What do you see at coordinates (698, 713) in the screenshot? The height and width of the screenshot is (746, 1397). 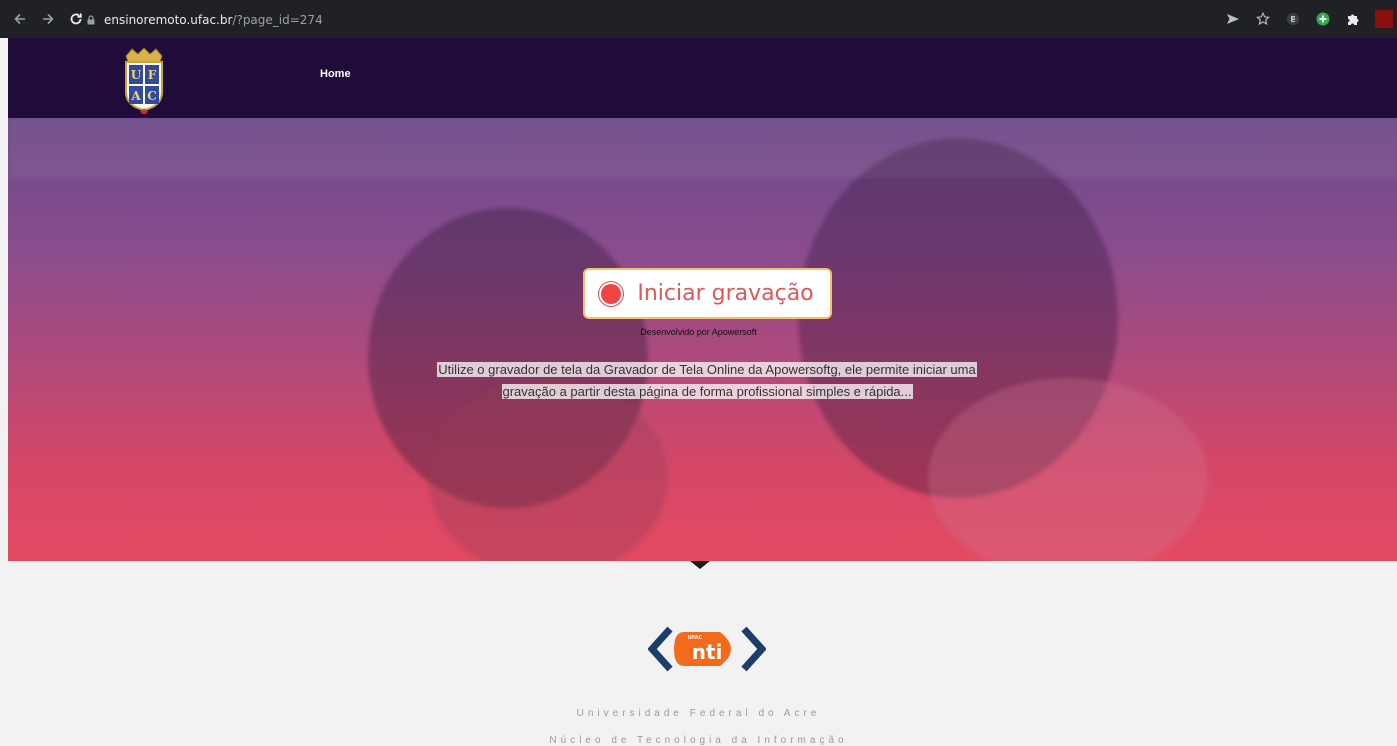 I see `footer-university-name: Universidade Federal do Acre` at bounding box center [698, 713].